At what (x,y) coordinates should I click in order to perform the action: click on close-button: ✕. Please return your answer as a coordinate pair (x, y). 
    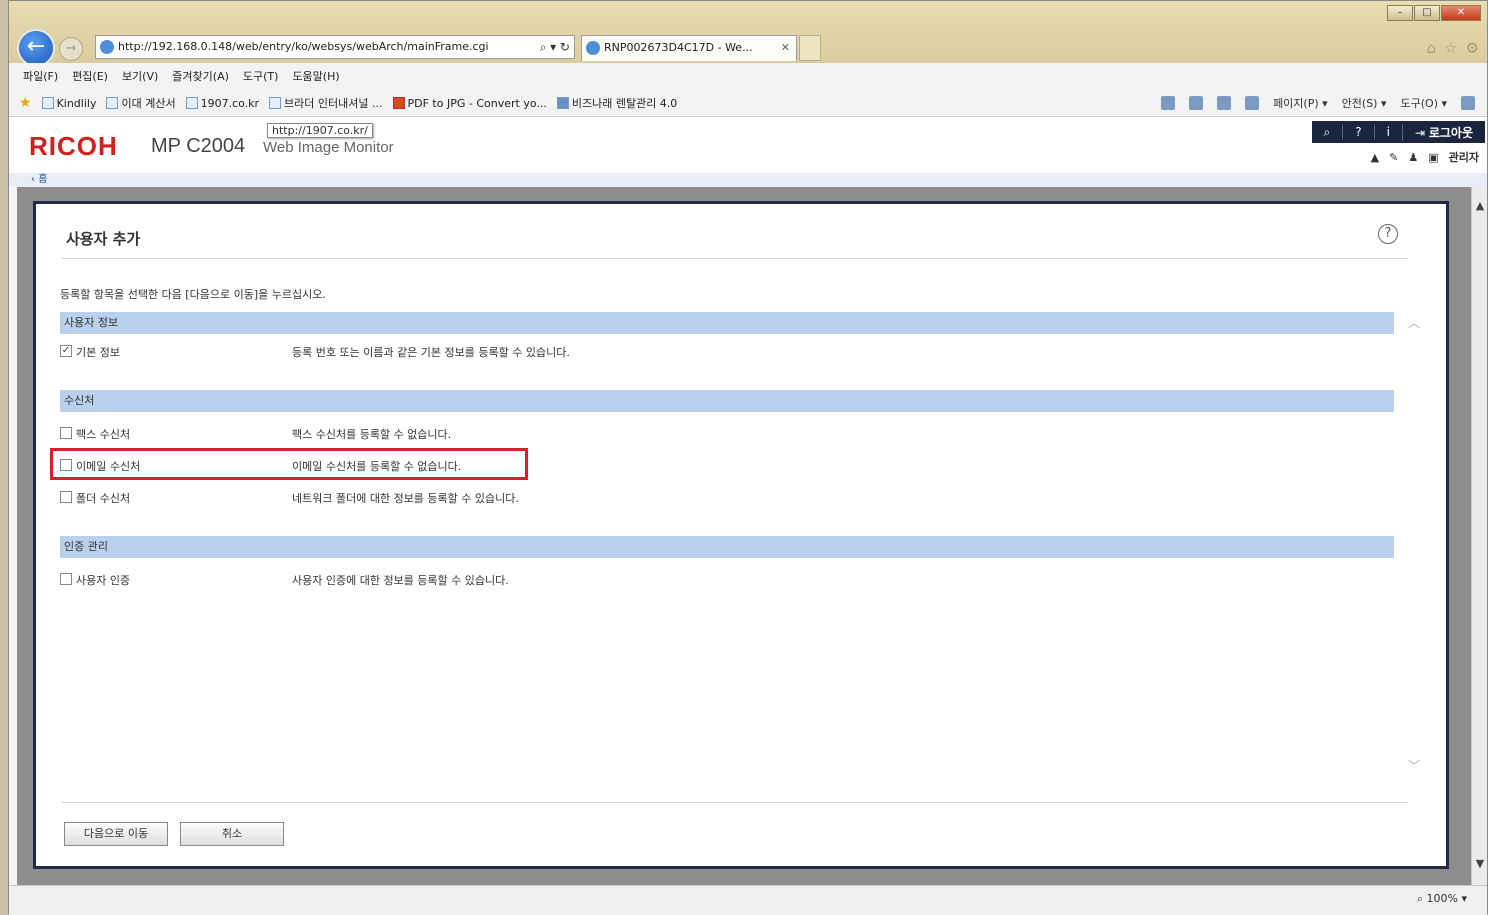
    Looking at the image, I should click on (1461, 13).